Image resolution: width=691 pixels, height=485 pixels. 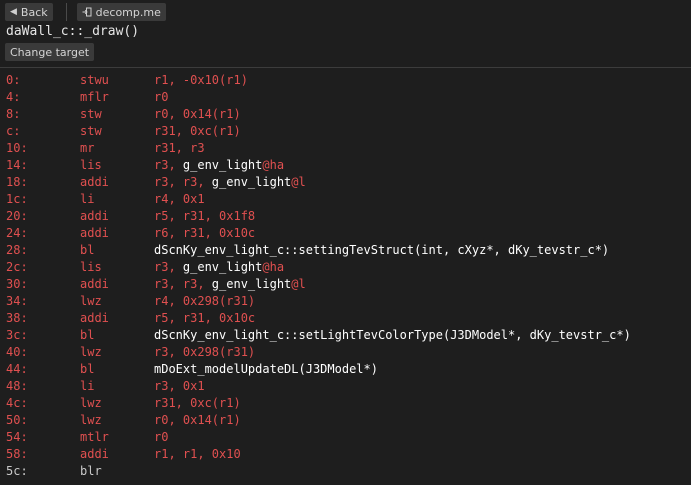 What do you see at coordinates (87, 12) in the screenshot?
I see `open-in-icon` at bounding box center [87, 12].